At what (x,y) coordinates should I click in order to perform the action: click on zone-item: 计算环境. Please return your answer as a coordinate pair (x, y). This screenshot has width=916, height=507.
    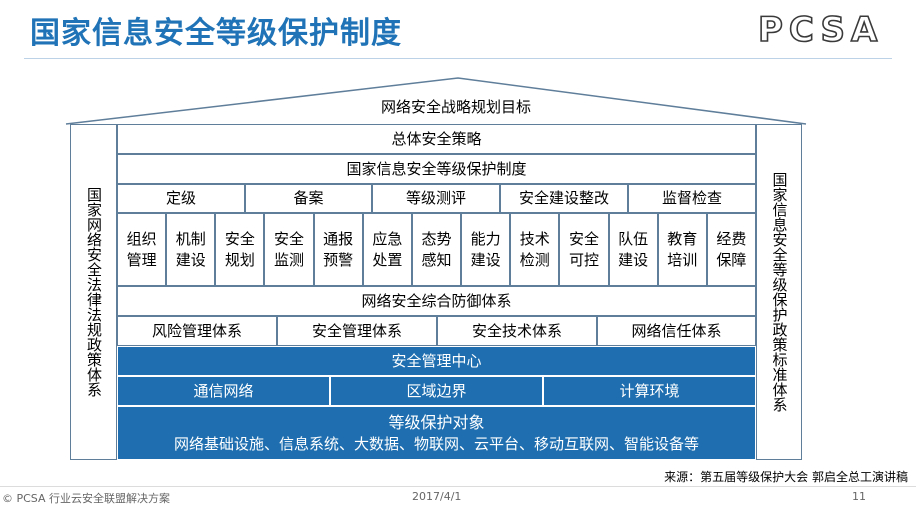
    Looking at the image, I should click on (649, 391).